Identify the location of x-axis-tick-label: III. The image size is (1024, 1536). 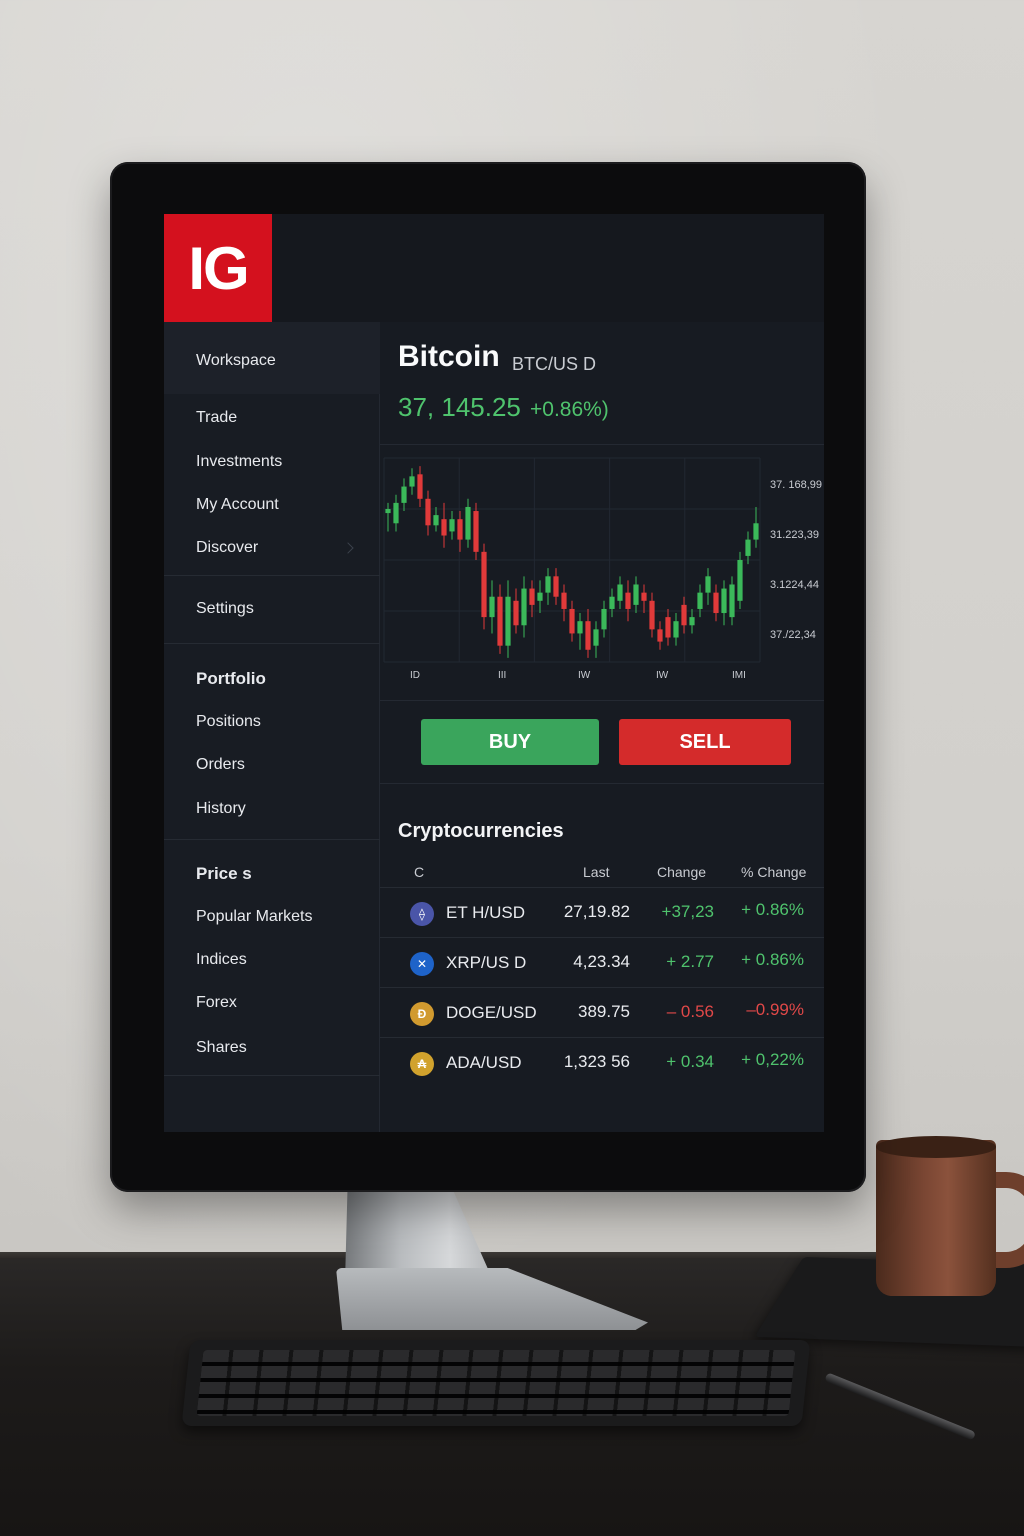
(502, 675).